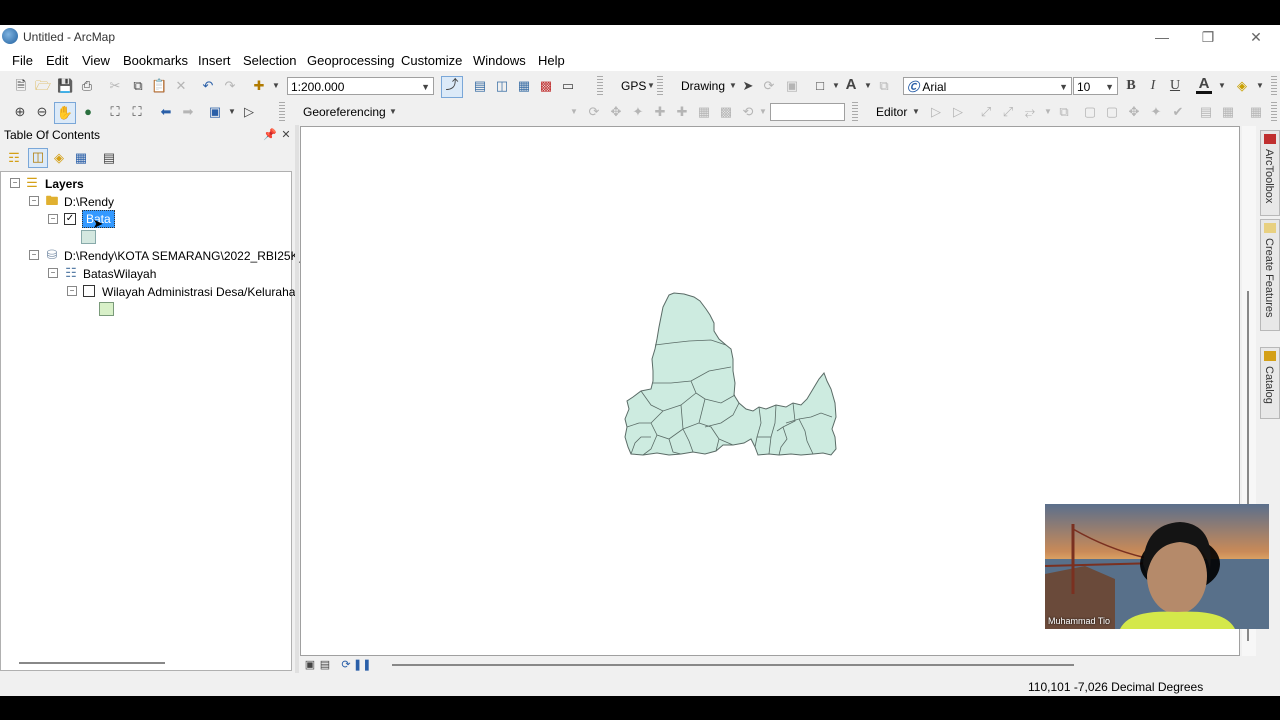  Describe the element at coordinates (89, 202) in the screenshot. I see `folder-source-node: D:\Rendy` at that location.